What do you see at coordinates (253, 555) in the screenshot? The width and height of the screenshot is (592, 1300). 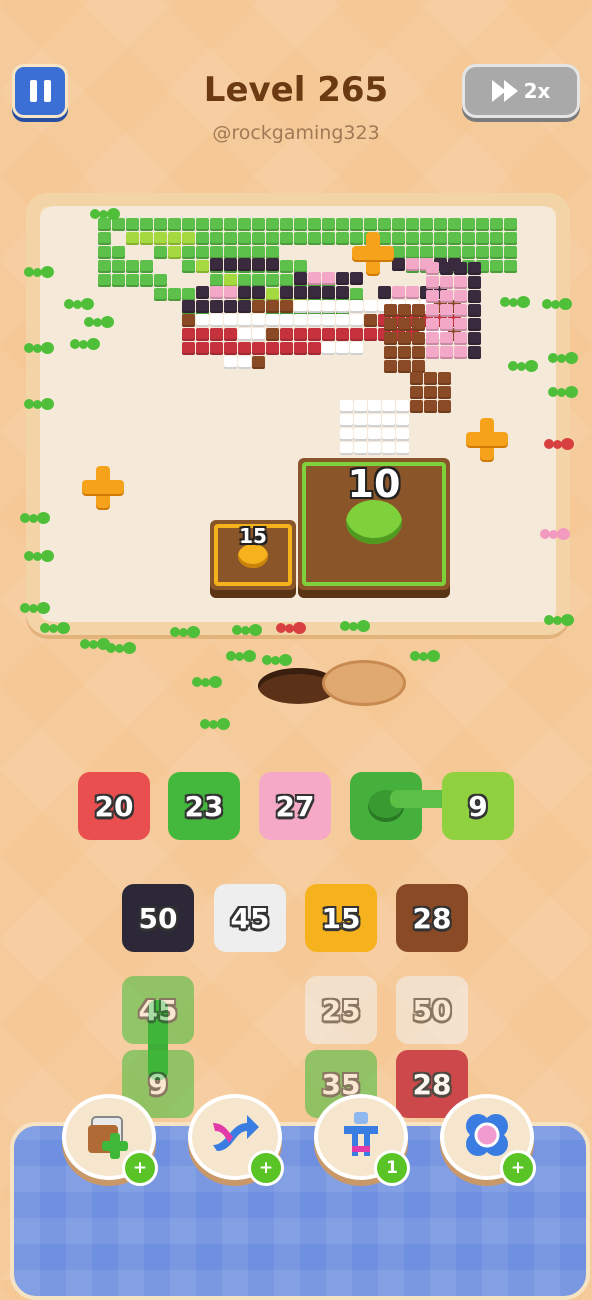 I see `ant-crate-small: 15` at bounding box center [253, 555].